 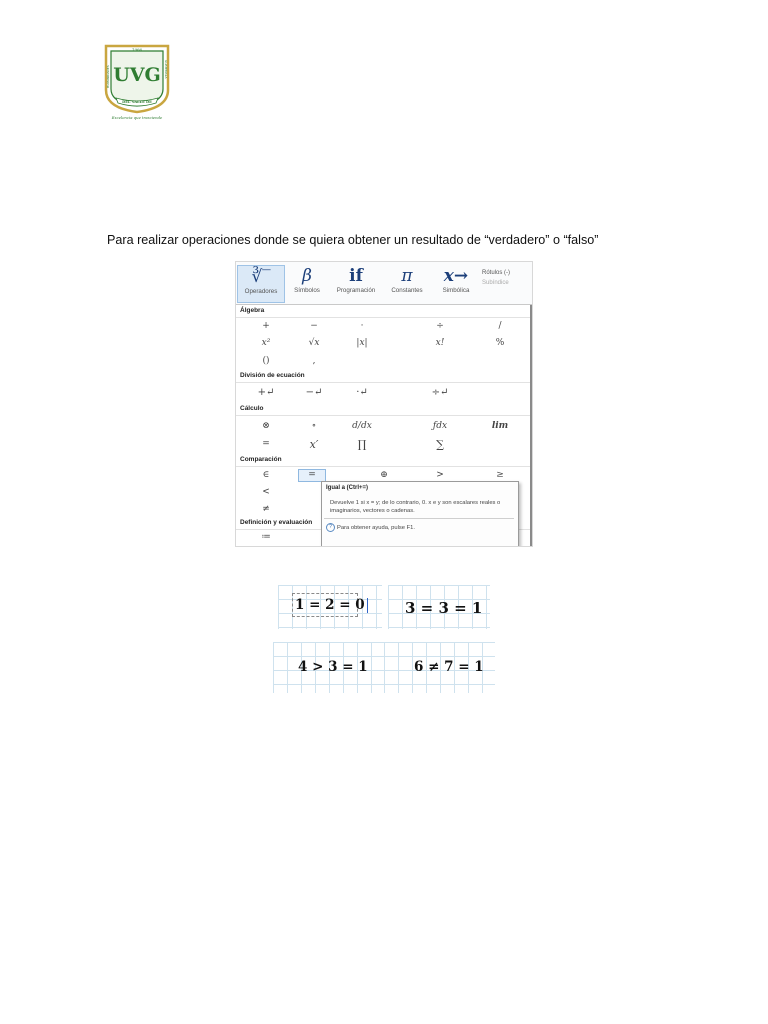 I want to click on equation-3-text: 4 > 3 = 1, so click(x=333, y=667).